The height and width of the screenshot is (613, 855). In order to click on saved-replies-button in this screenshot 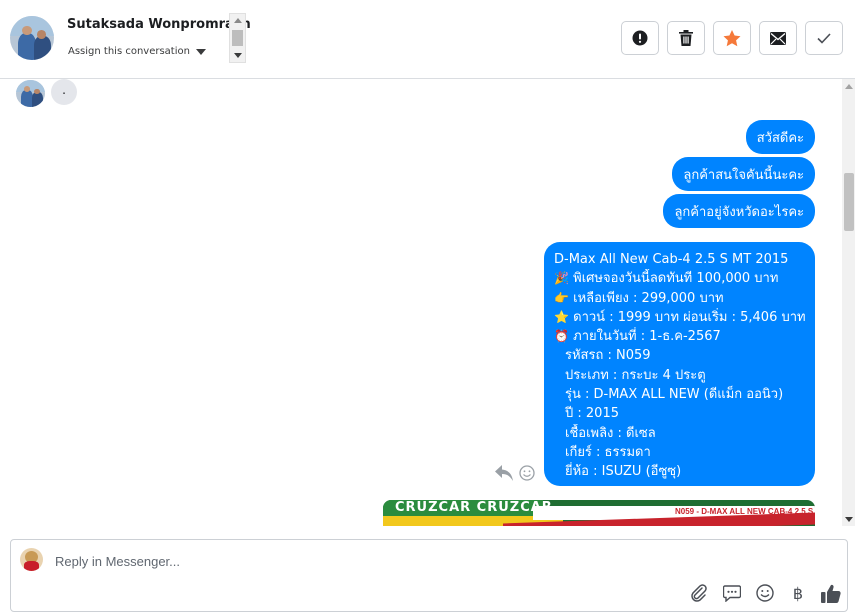, I will do `click(732, 593)`.